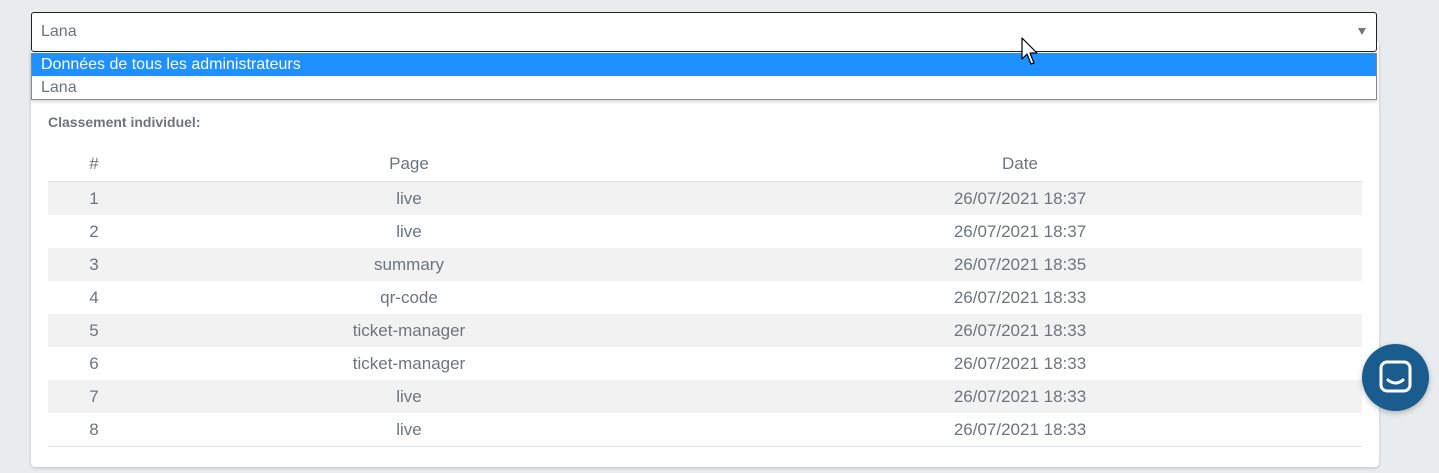 The width and height of the screenshot is (1439, 473). I want to click on table-row: 5 ticket-manager 26/07/2021 18:33, so click(705, 330).